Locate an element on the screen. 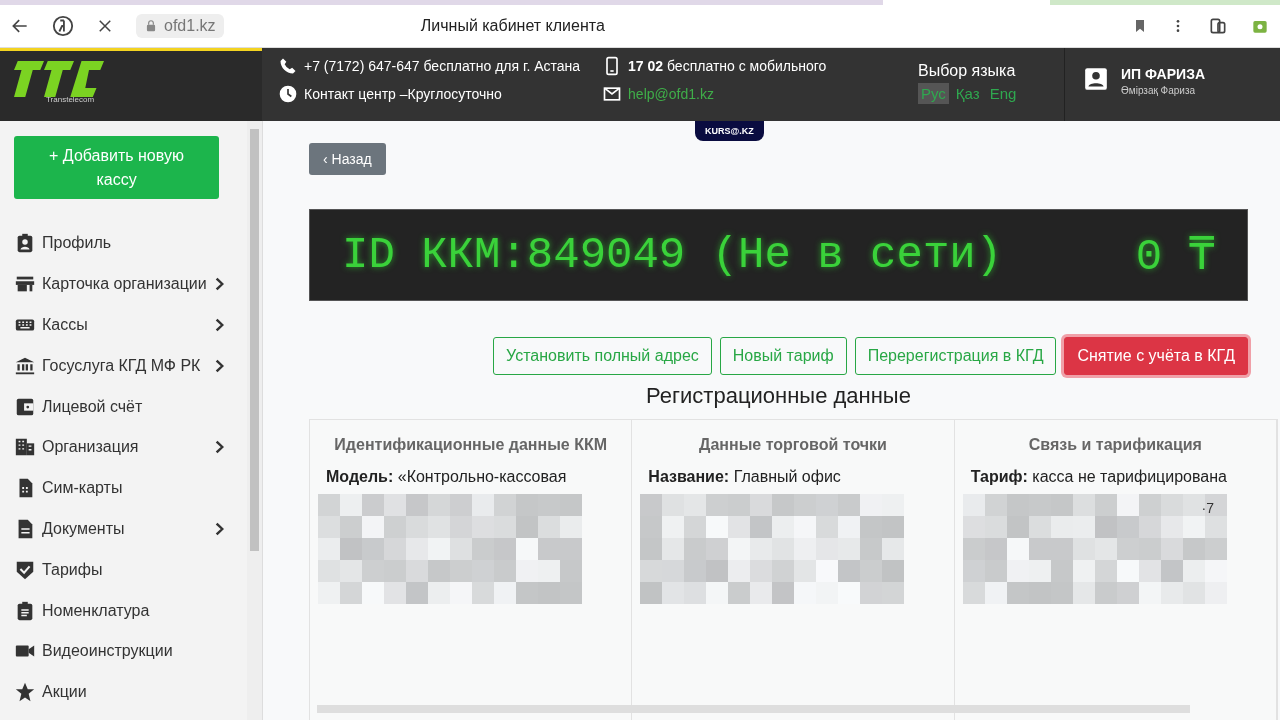 The height and width of the screenshot is (720, 1280). sidebar-item: Организация is located at coordinates (119, 447).